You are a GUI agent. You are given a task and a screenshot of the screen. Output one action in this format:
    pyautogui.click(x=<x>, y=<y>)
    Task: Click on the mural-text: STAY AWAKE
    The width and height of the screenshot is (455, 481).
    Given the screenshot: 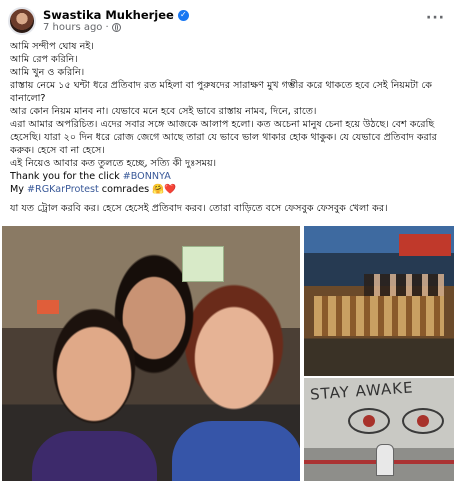 What is the action you would take?
    pyautogui.click(x=362, y=391)
    